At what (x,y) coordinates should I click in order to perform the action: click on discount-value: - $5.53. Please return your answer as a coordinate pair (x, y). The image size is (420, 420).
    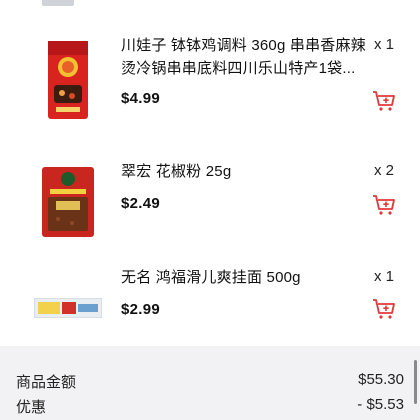
    Looking at the image, I should click on (380, 404).